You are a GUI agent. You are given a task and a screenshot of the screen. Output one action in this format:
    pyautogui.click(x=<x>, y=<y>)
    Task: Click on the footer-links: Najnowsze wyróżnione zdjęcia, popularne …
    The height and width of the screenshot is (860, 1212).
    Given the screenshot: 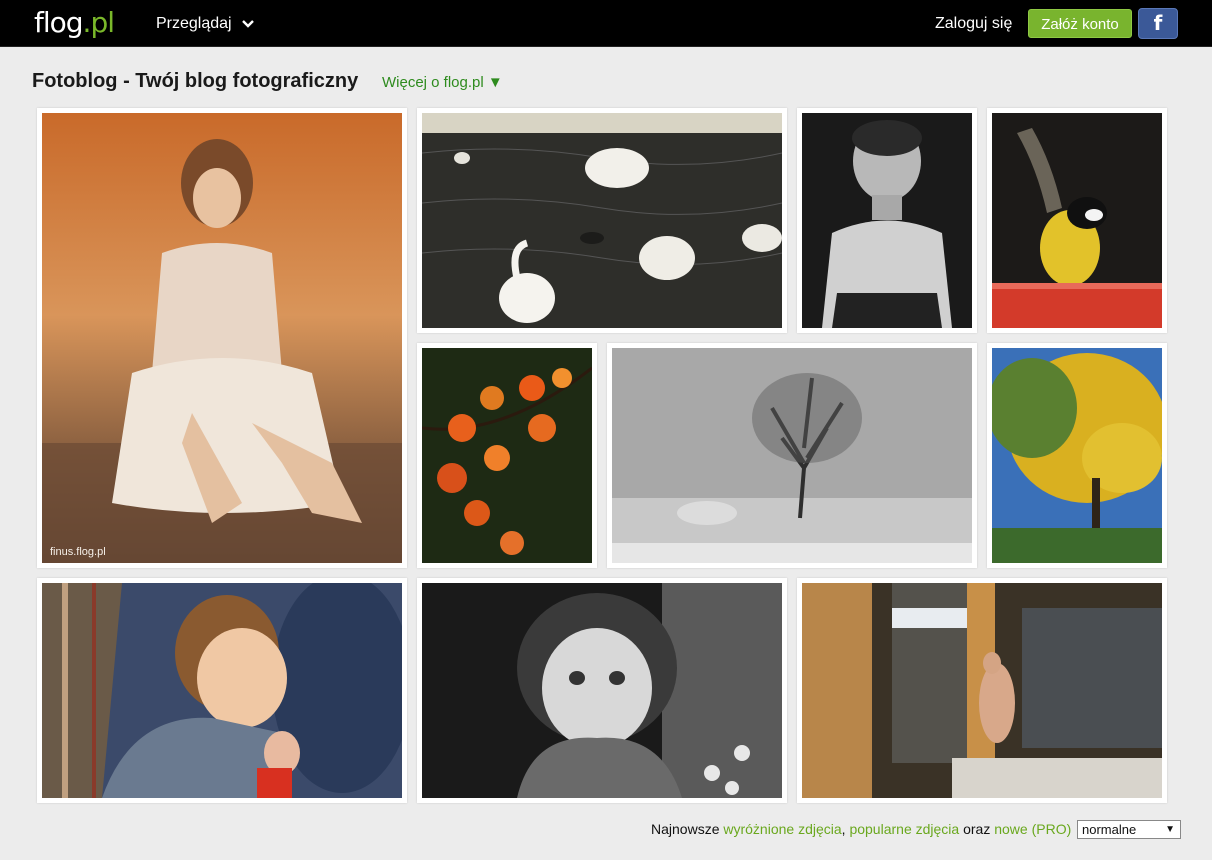 What is the action you would take?
    pyautogui.click(x=861, y=829)
    